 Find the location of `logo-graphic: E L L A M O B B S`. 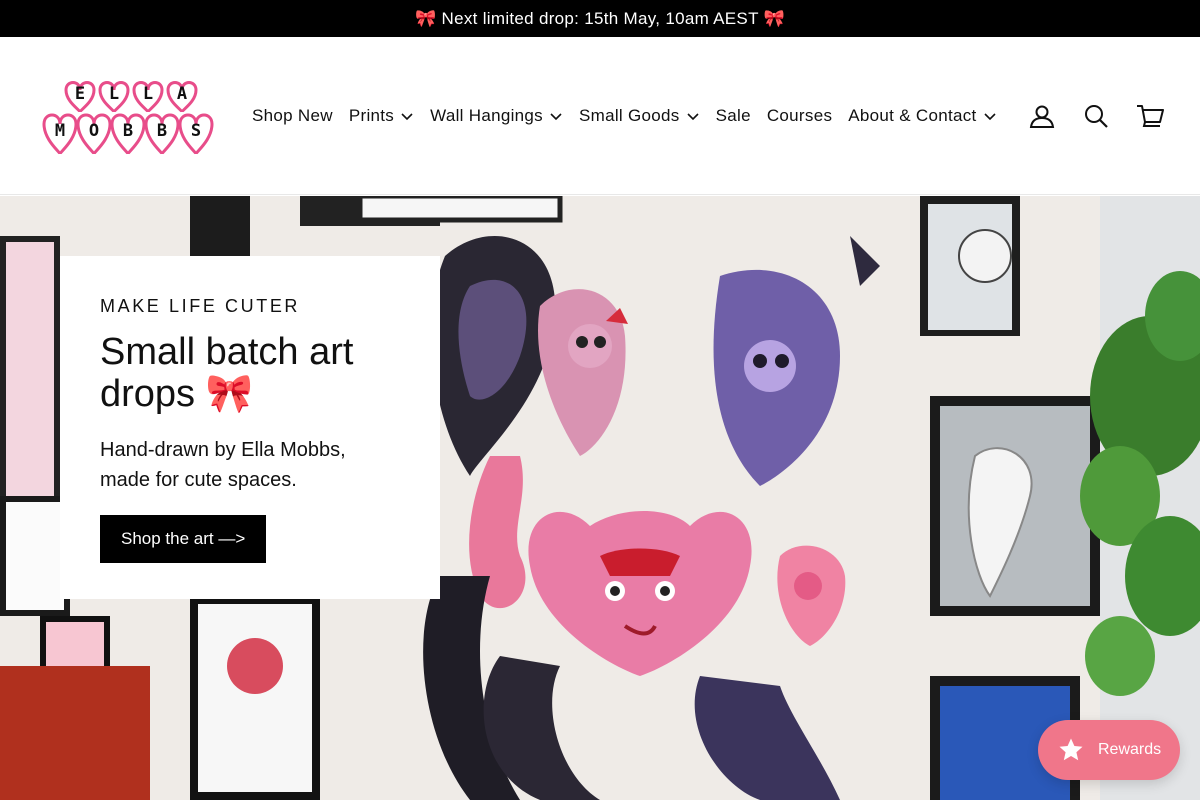

logo-graphic: E L L A M O B B S is located at coordinates (128, 117).